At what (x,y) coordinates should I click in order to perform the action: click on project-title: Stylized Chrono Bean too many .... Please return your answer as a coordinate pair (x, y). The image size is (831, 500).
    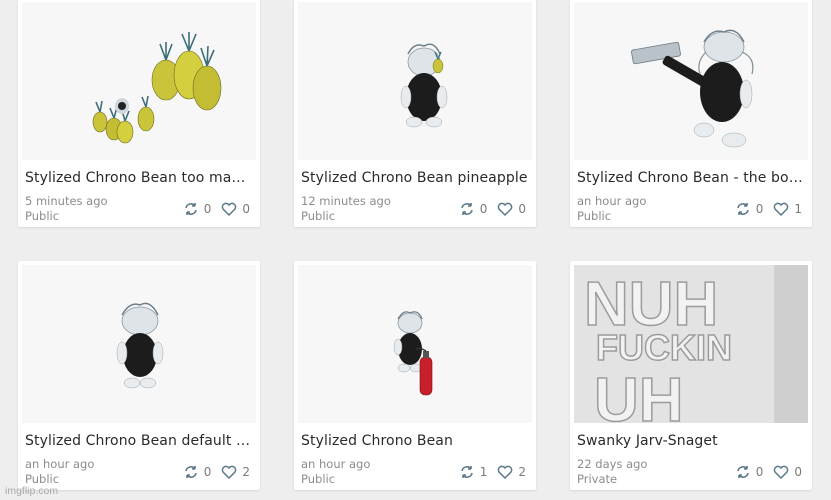
    Looking at the image, I should click on (138, 178).